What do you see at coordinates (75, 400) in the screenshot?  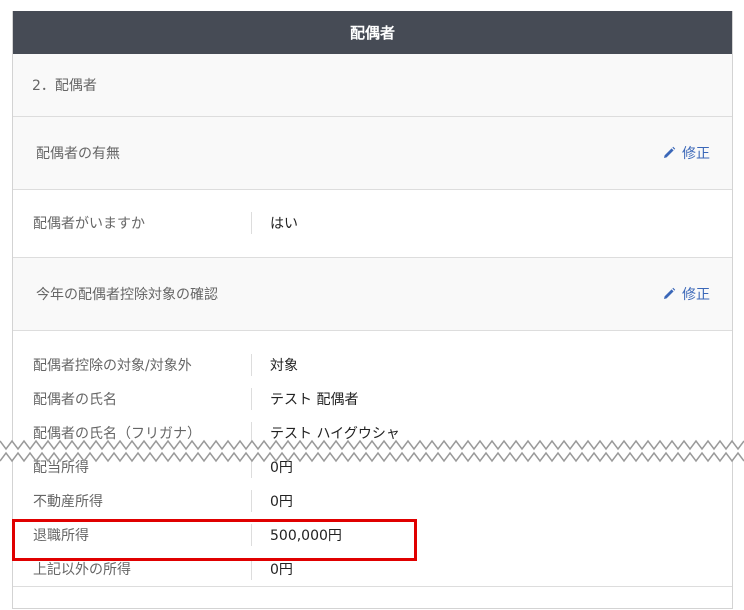 I see `row-label: 配偶者の氏名` at bounding box center [75, 400].